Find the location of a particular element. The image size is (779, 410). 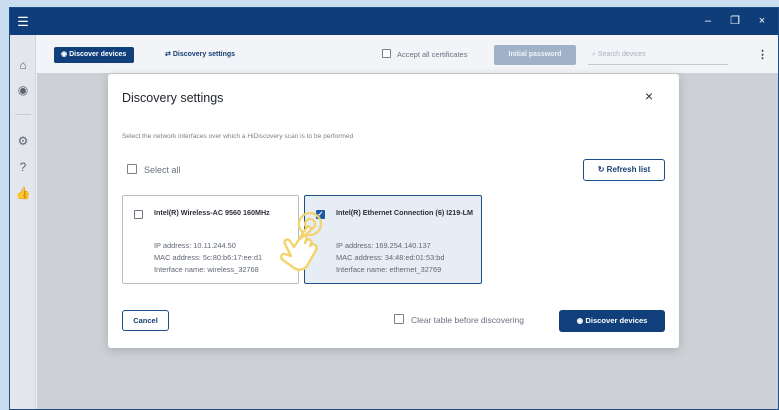

network-icon: ⌂ is located at coordinates (23, 65).